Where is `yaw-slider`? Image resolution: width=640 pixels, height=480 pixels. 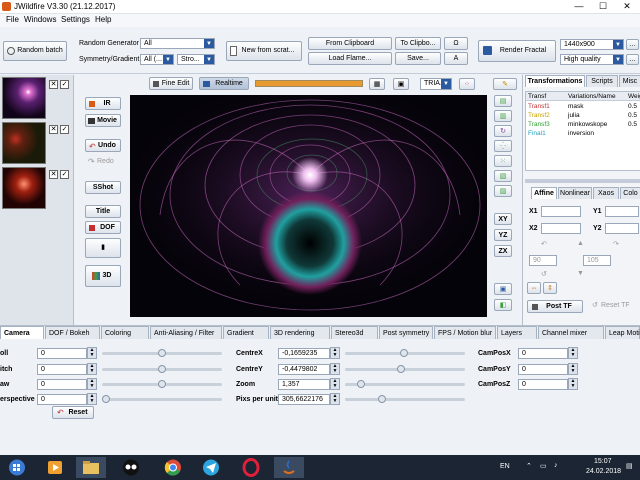
yaw-slider is located at coordinates (162, 384).